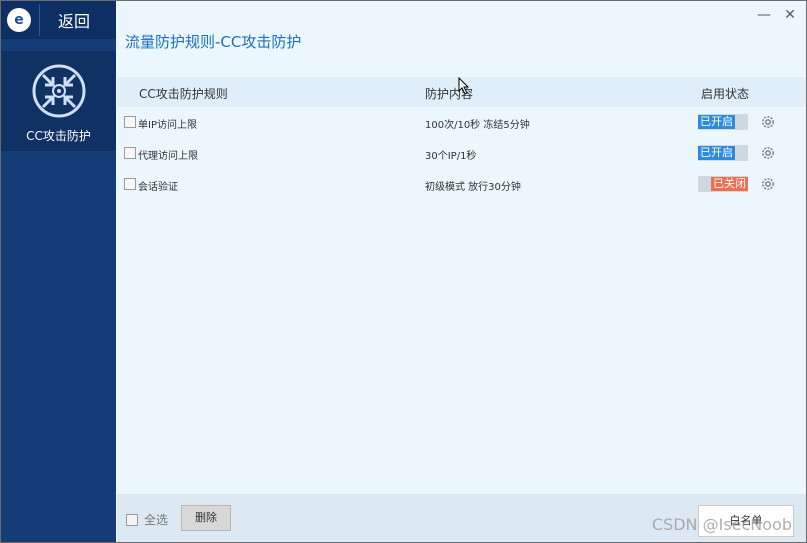 This screenshot has width=807, height=543. Describe the element at coordinates (725, 94) in the screenshot. I see `column-header-status: 启用状态` at that location.